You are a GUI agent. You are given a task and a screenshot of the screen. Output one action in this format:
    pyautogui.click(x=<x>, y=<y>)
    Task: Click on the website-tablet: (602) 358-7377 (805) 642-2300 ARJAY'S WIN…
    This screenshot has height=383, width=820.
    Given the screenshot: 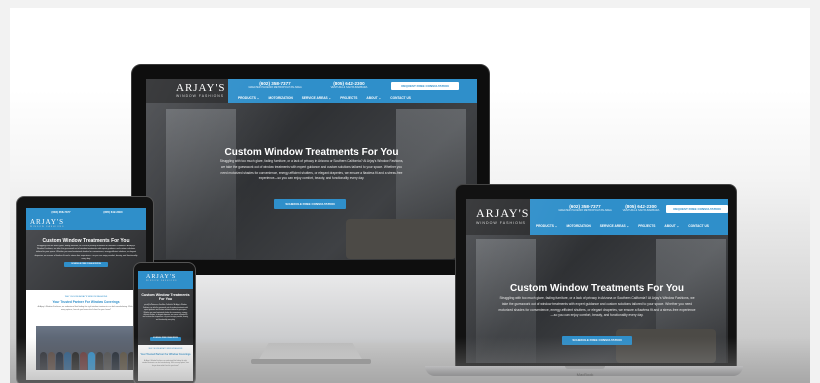 What is the action you would take?
    pyautogui.click(x=86, y=294)
    